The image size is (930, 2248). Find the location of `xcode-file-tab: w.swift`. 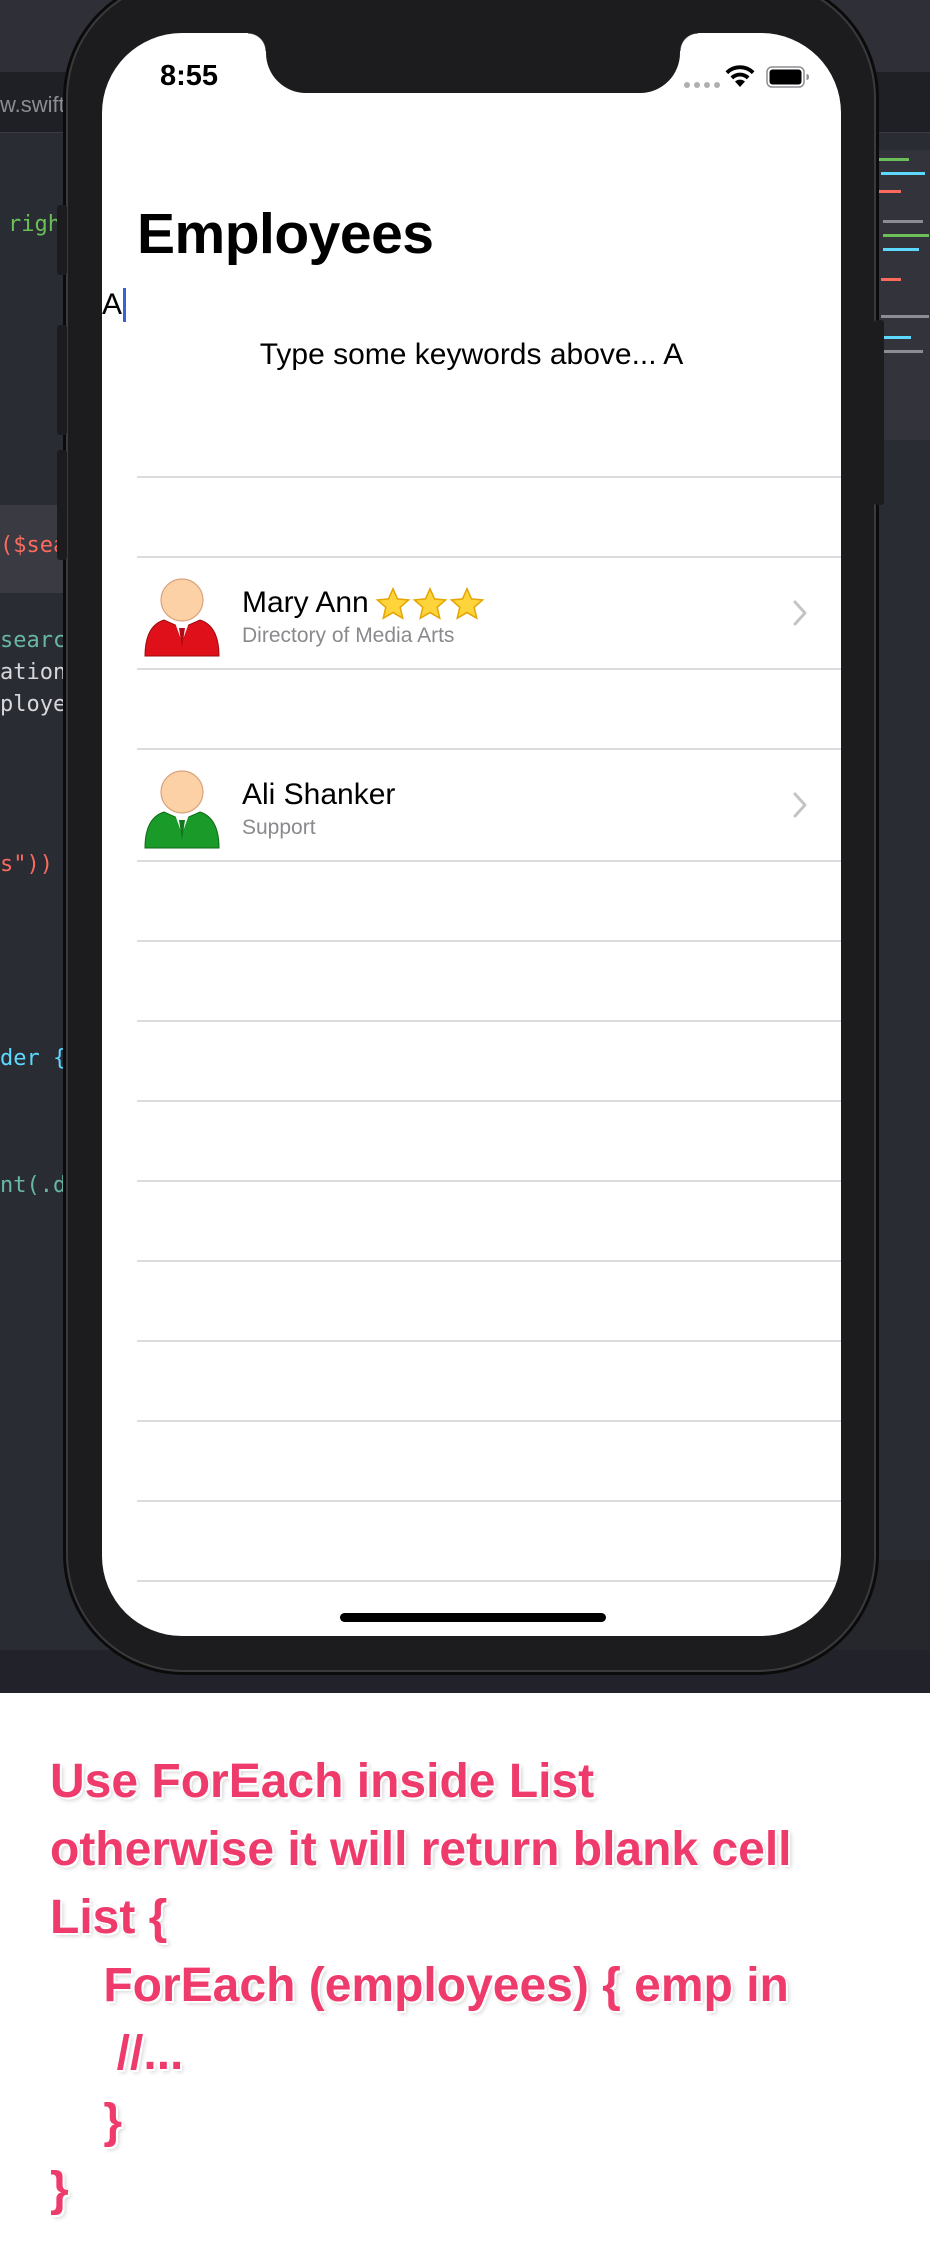

xcode-file-tab: w.swift is located at coordinates (32, 105).